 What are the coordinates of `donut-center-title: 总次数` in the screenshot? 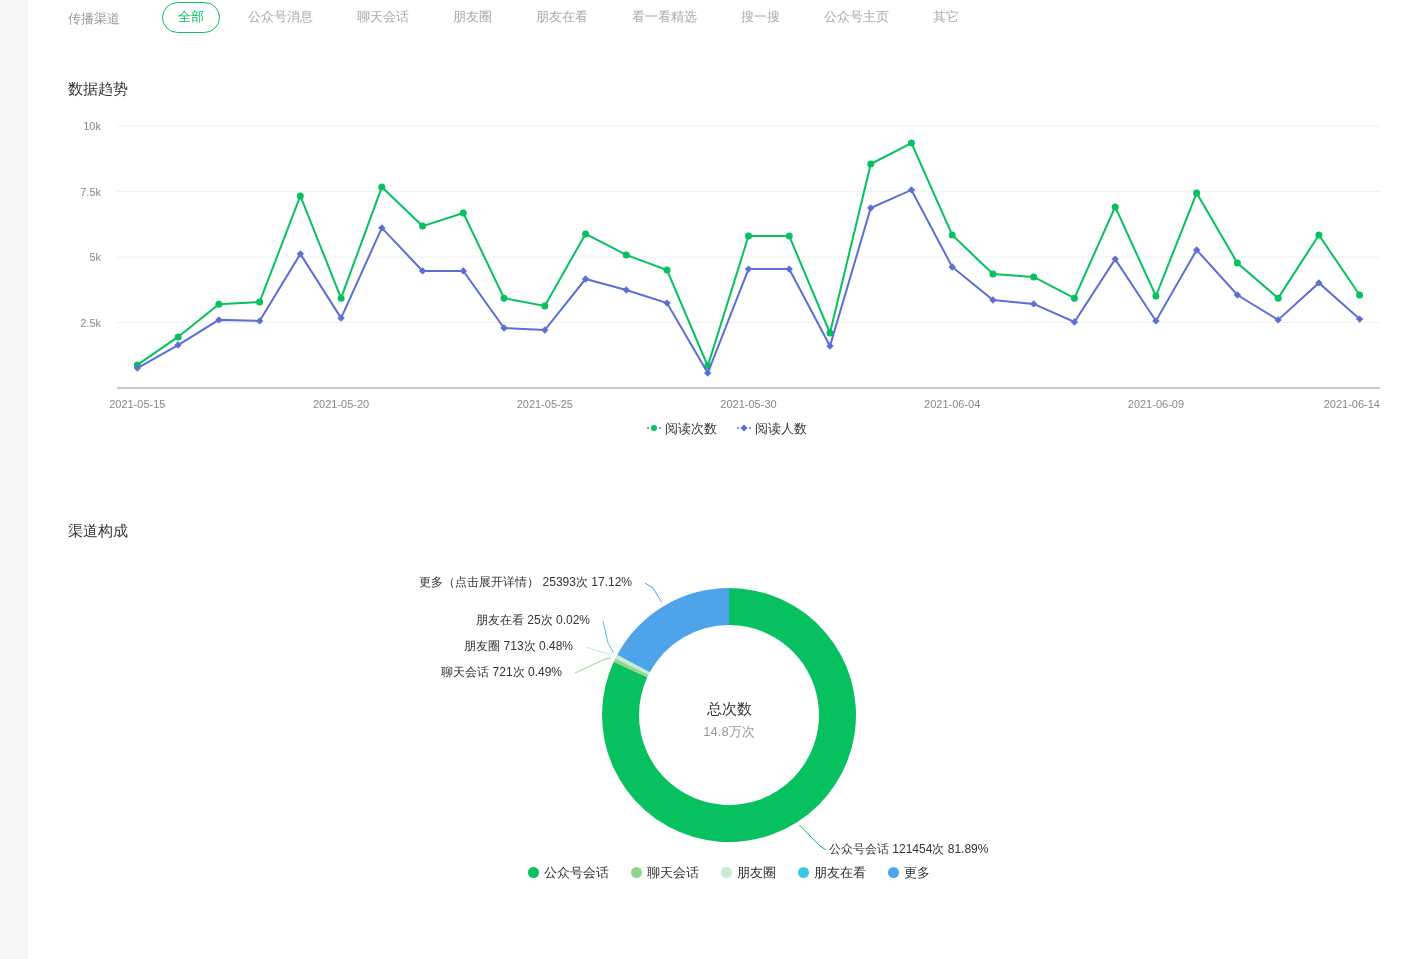 It's located at (729, 708).